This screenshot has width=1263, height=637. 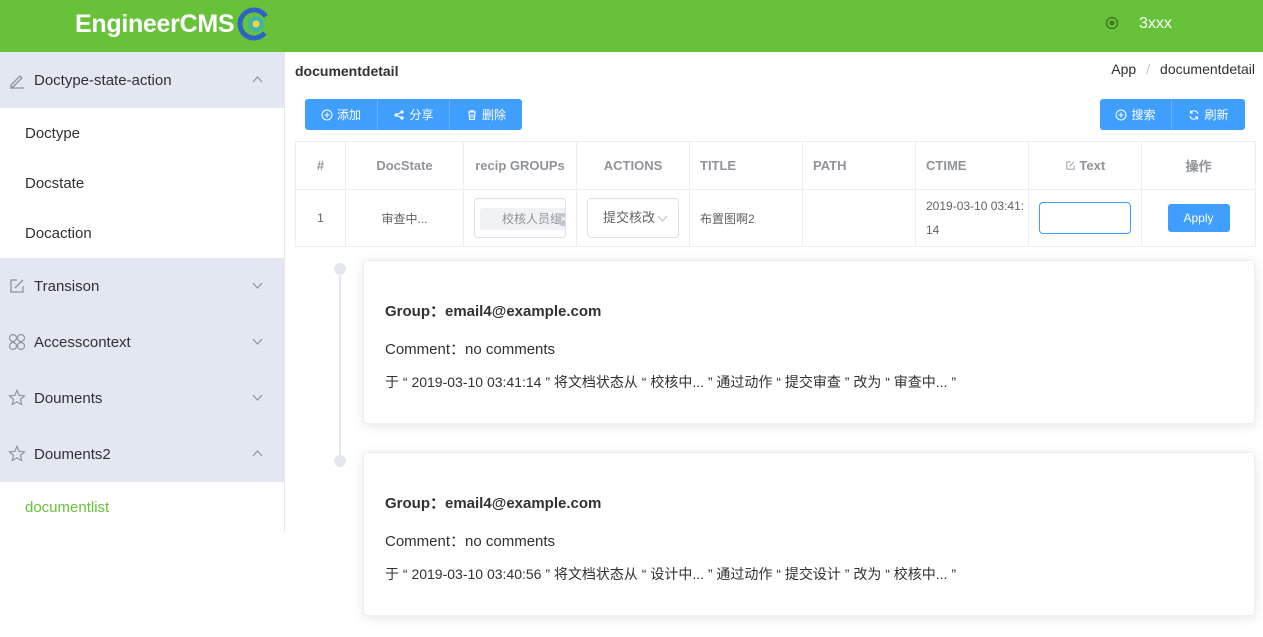 What do you see at coordinates (103, 80) in the screenshot?
I see `submenu-label: Doctype-state-action` at bounding box center [103, 80].